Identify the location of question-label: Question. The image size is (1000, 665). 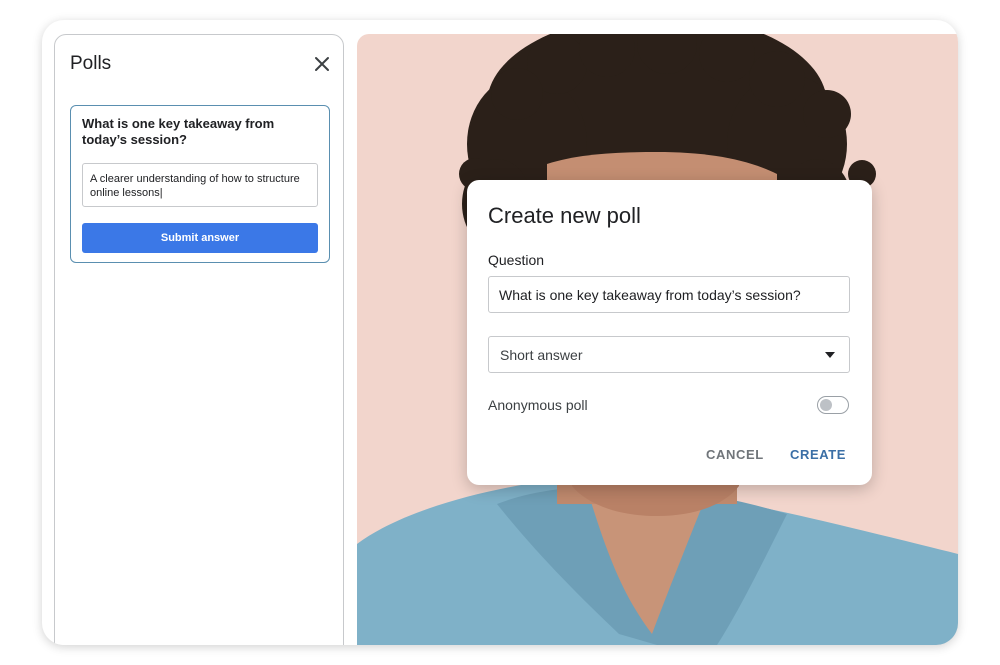
(516, 260).